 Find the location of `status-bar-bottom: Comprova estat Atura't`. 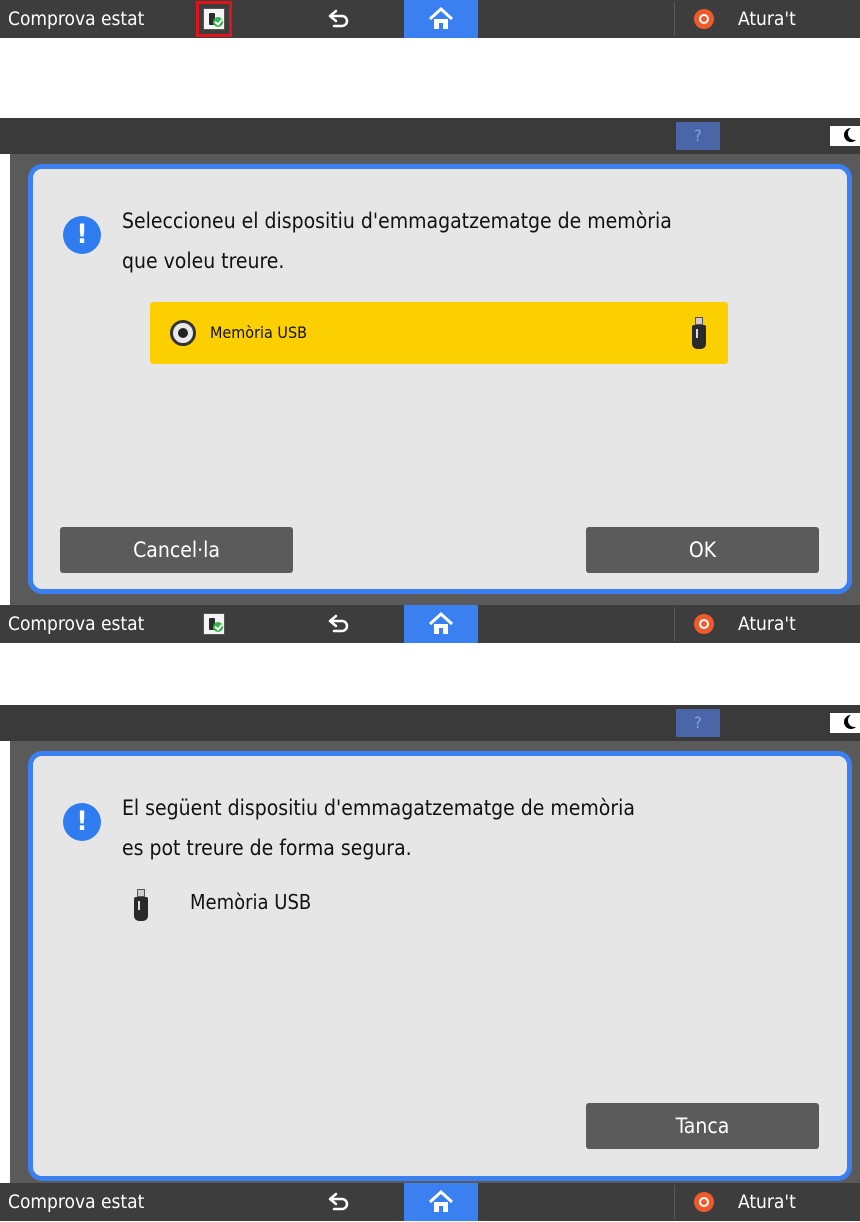

status-bar-bottom: Comprova estat Atura't is located at coordinates (430, 1202).